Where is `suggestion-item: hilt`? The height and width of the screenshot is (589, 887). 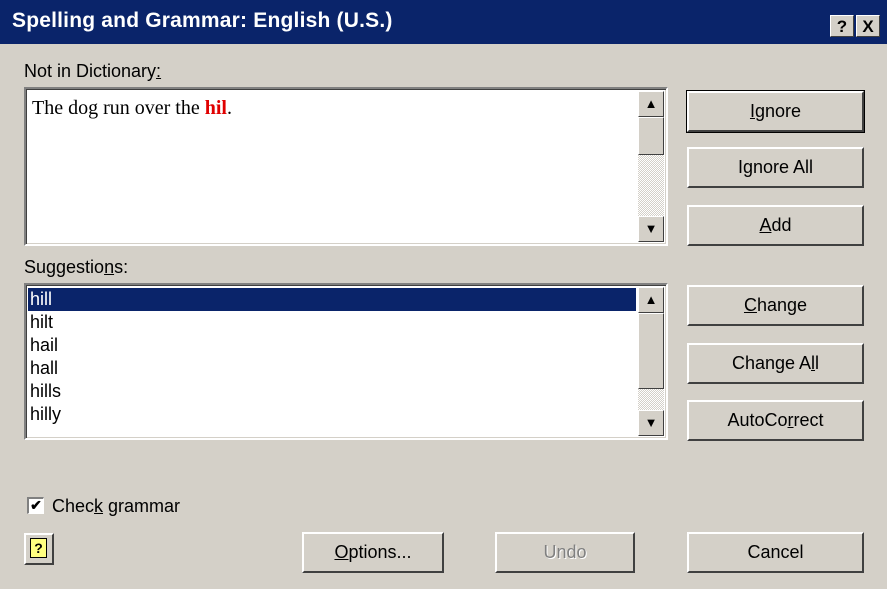 suggestion-item: hilt is located at coordinates (332, 322).